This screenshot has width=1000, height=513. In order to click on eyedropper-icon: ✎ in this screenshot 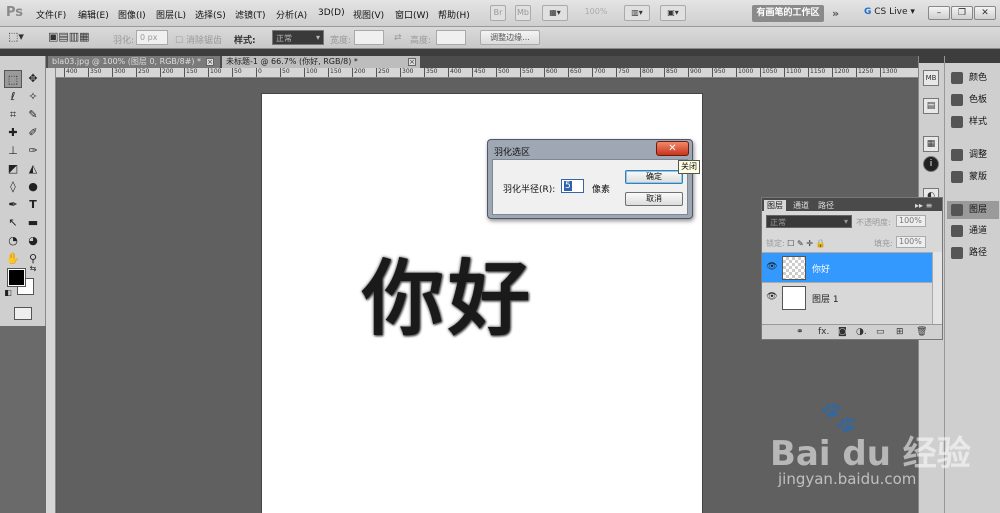, I will do `click(33, 115)`.